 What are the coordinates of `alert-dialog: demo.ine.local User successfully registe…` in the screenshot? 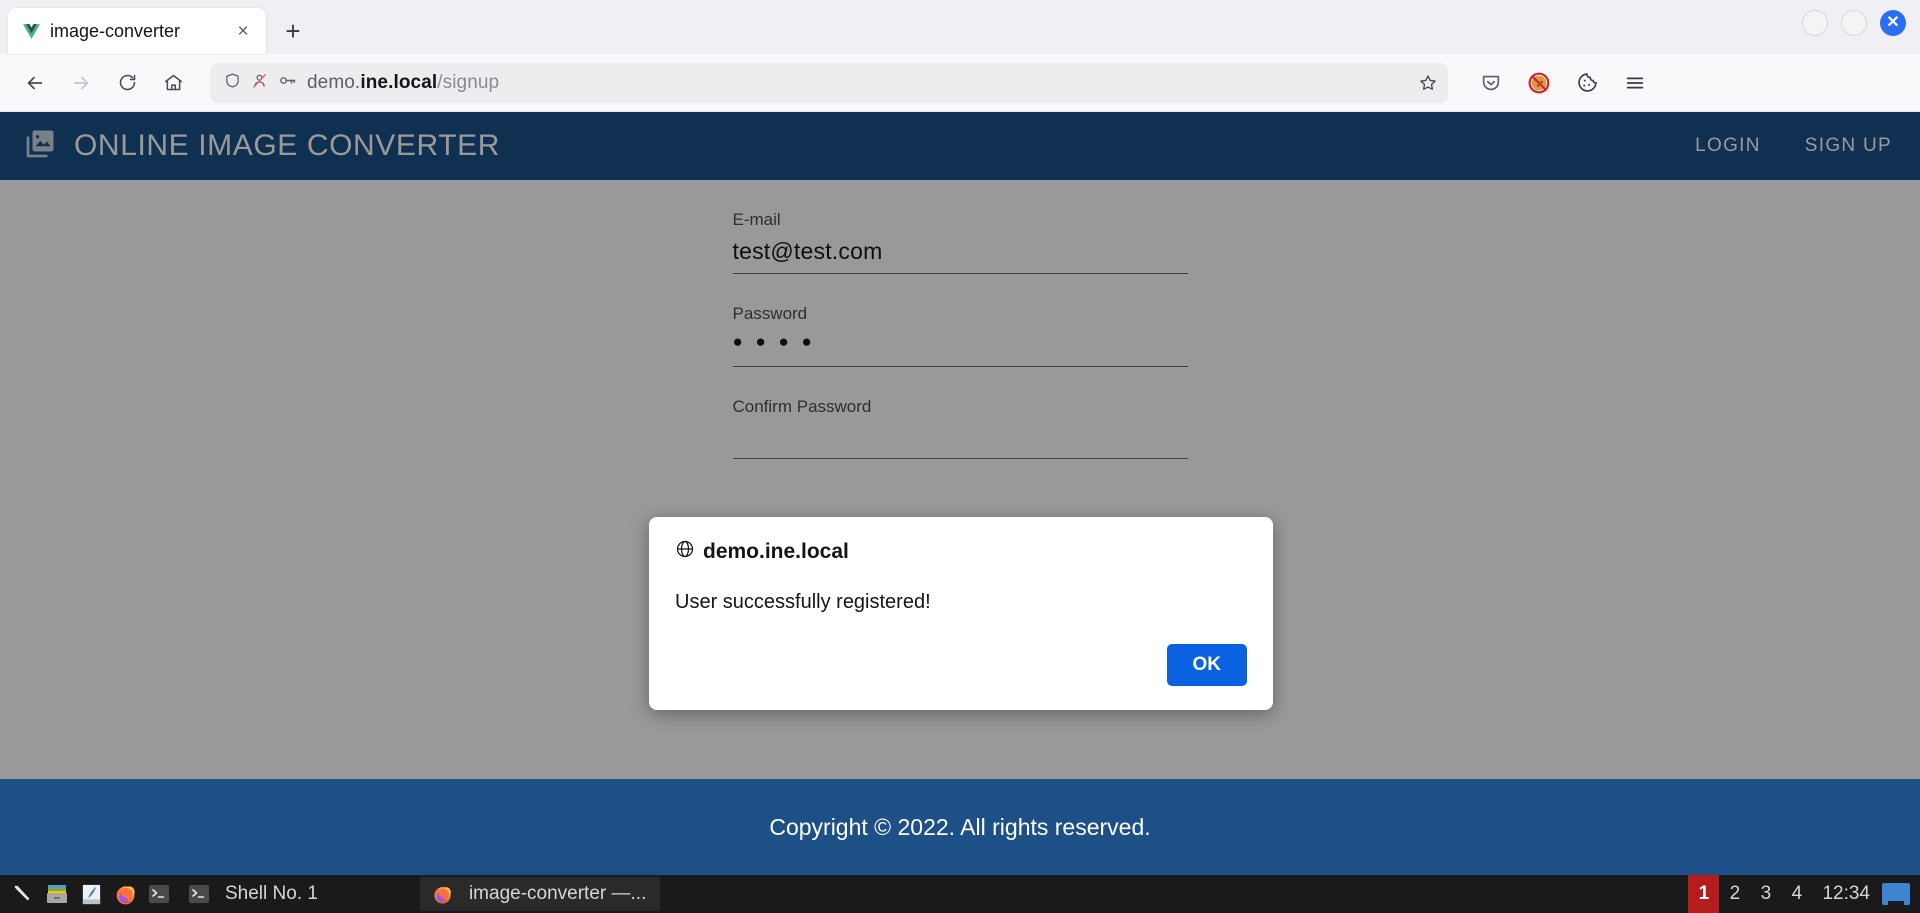 It's located at (961, 613).